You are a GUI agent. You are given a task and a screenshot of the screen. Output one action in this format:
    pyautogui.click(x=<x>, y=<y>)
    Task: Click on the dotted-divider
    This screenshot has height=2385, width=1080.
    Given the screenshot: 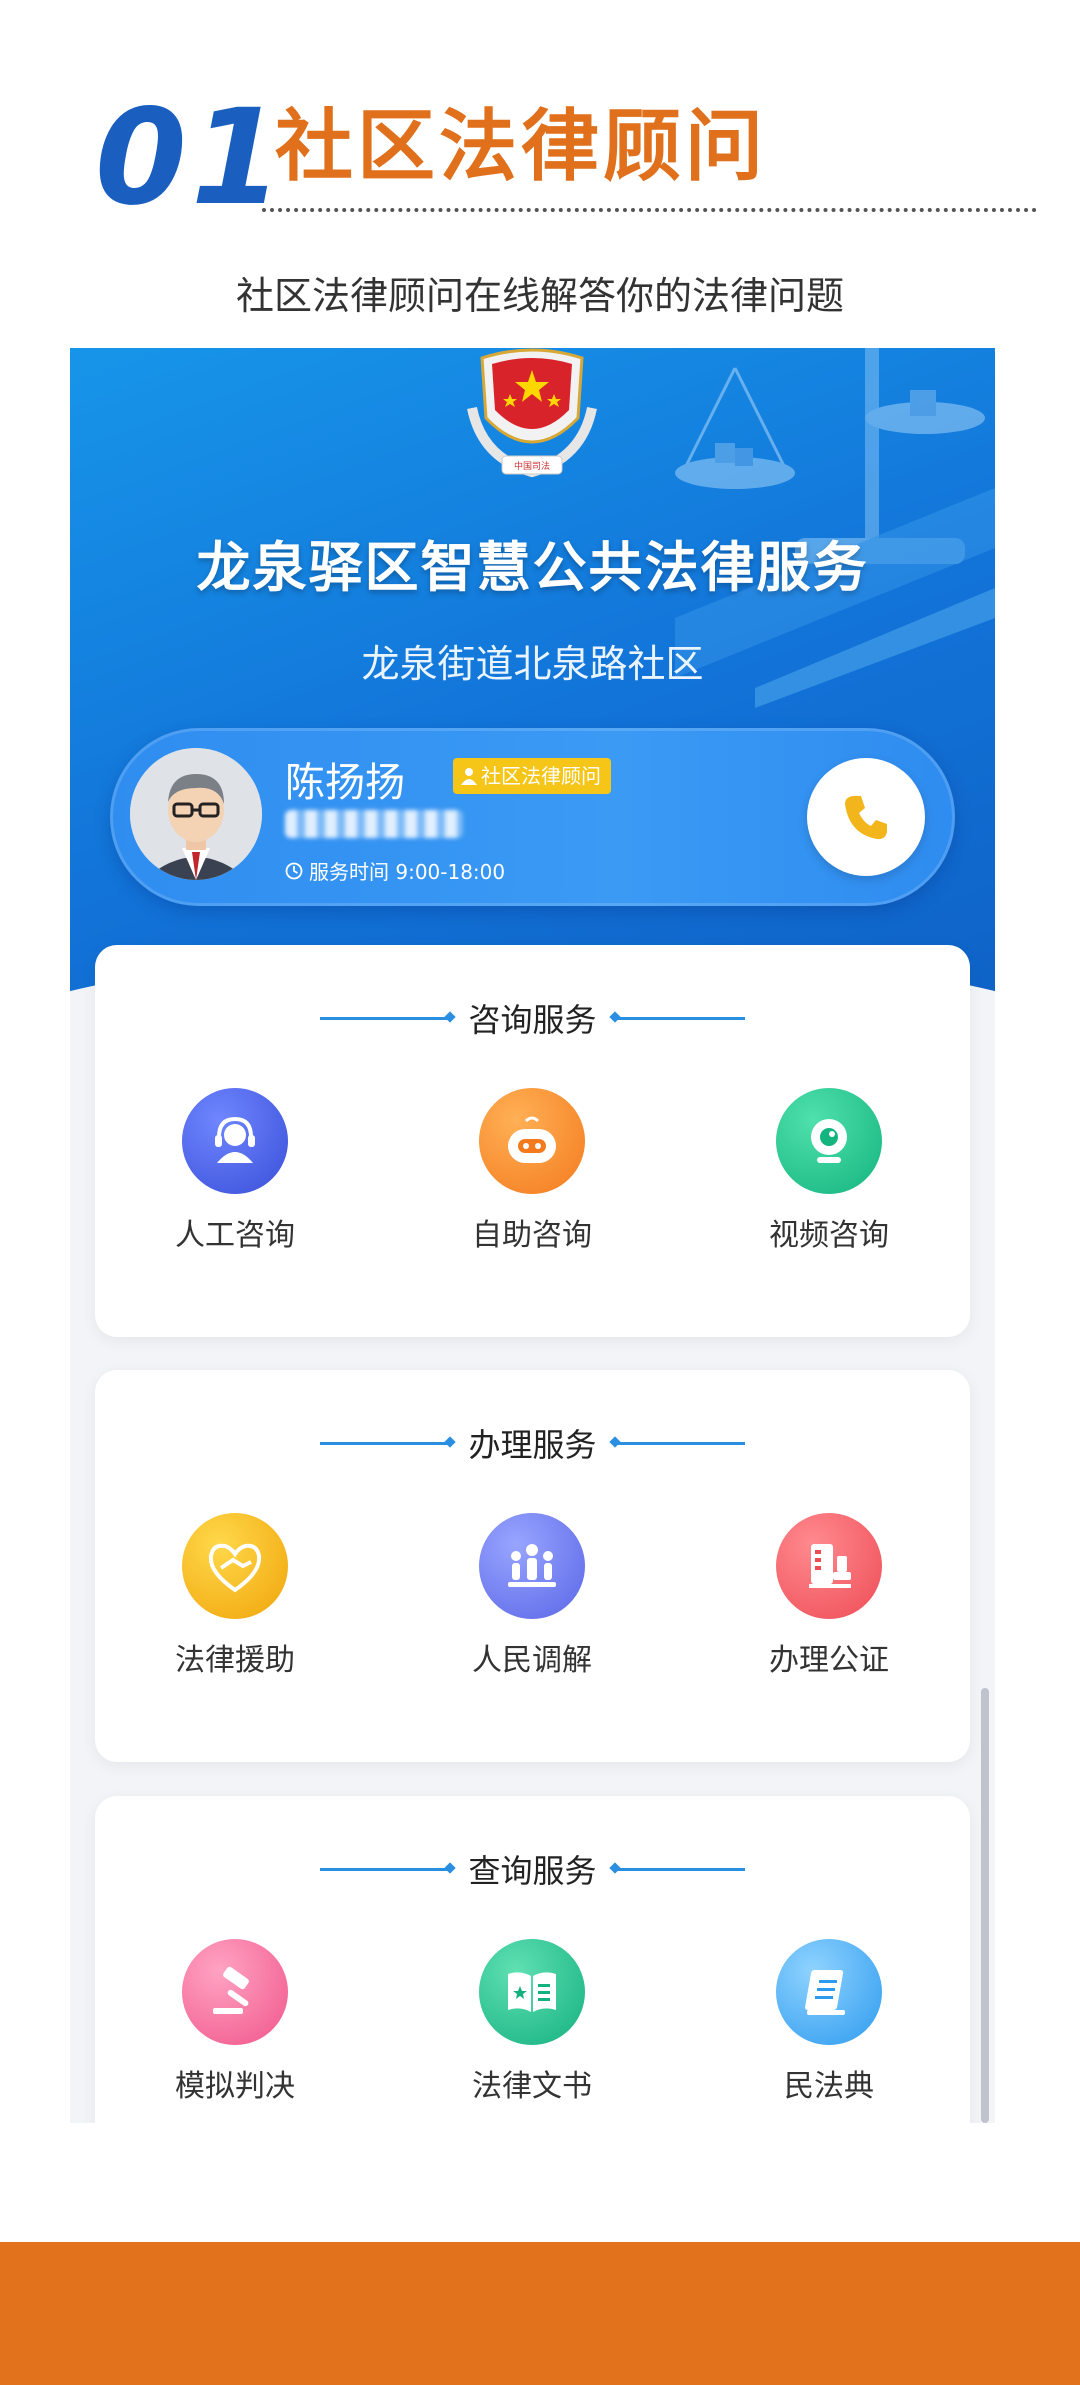 What is the action you would take?
    pyautogui.click(x=649, y=210)
    